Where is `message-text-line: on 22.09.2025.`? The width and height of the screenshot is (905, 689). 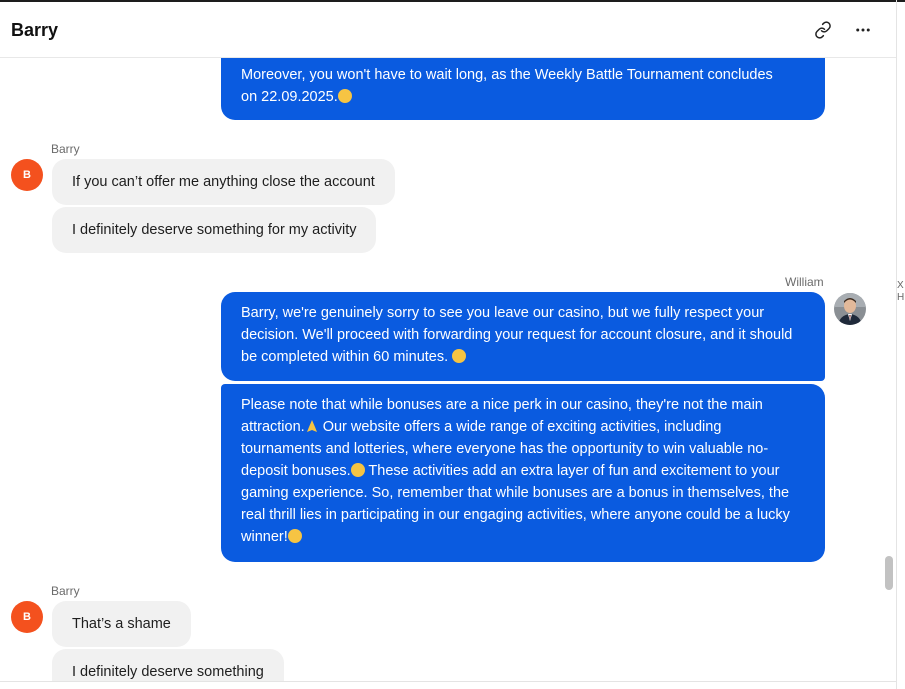 message-text-line: on 22.09.2025. is located at coordinates (289, 97).